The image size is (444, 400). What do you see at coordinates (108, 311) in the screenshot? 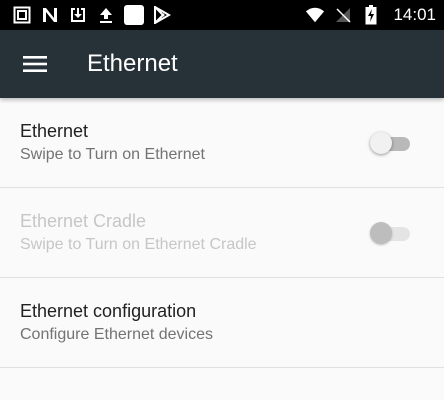
I see `setting-title: Ethernet configuration` at bounding box center [108, 311].